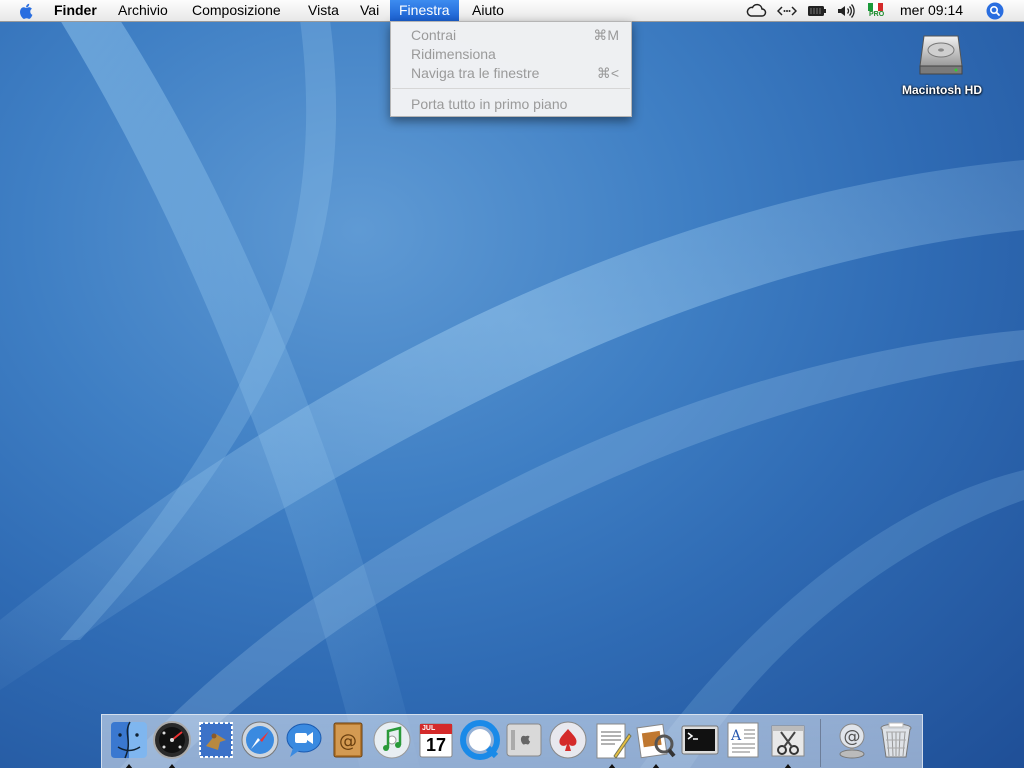 This screenshot has width=1024, height=768. I want to click on menu-archivio: Archivio, so click(143, 10).